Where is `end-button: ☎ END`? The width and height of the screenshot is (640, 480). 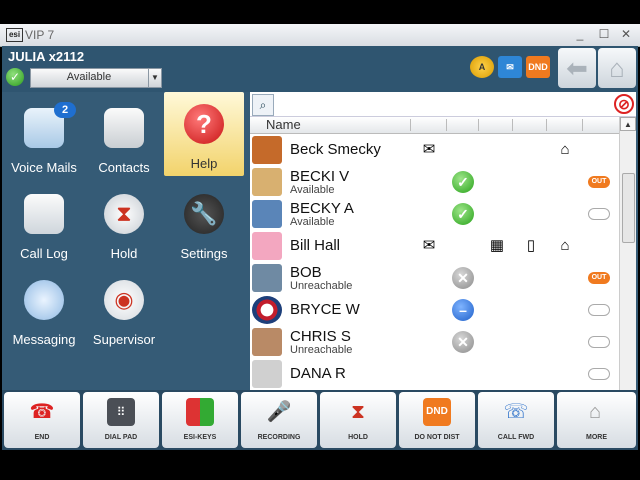
end-button: ☎ END is located at coordinates (42, 420).